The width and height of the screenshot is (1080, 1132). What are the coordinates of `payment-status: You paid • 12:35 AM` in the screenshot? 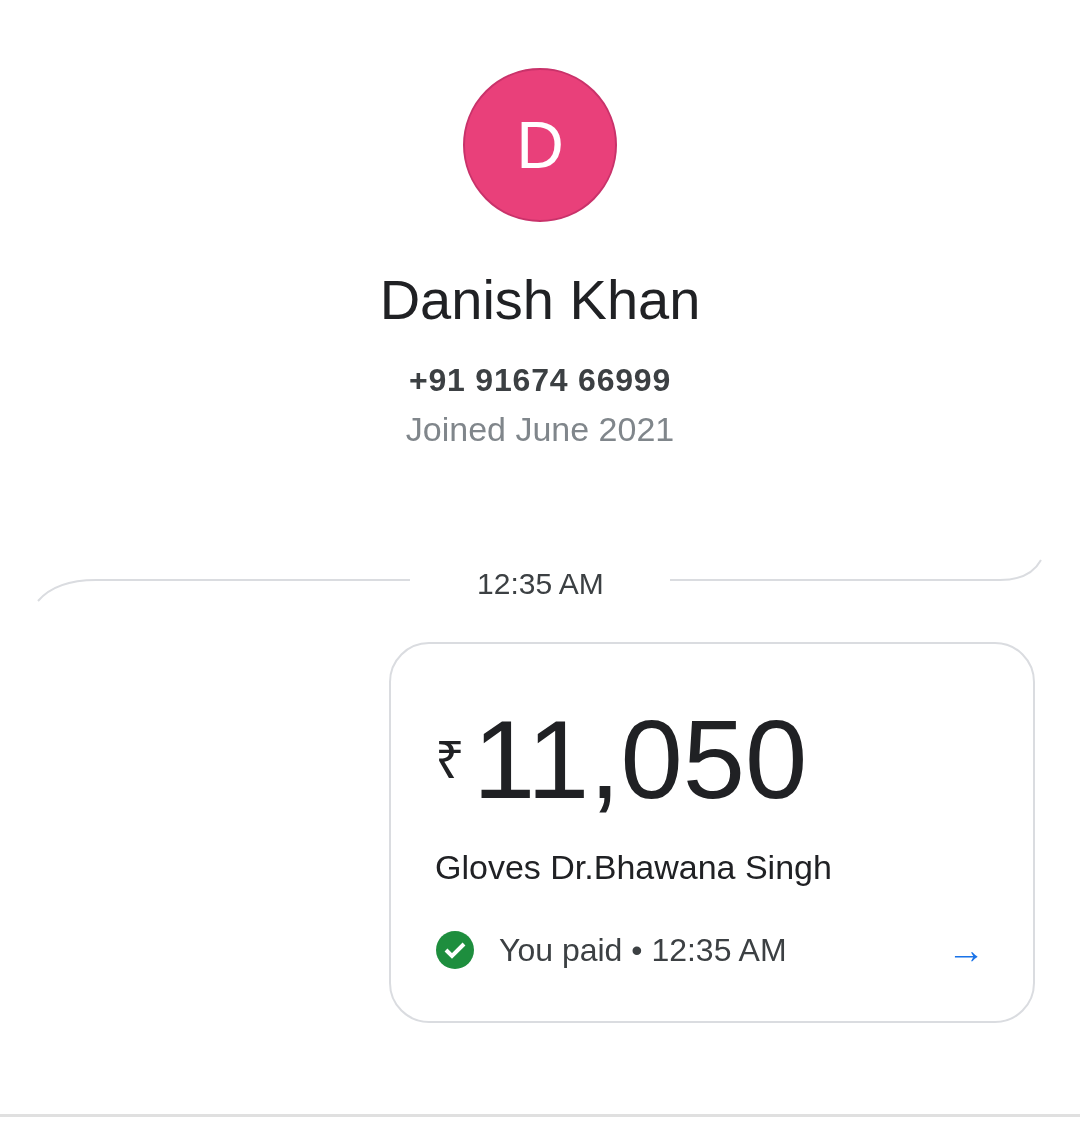 It's located at (643, 950).